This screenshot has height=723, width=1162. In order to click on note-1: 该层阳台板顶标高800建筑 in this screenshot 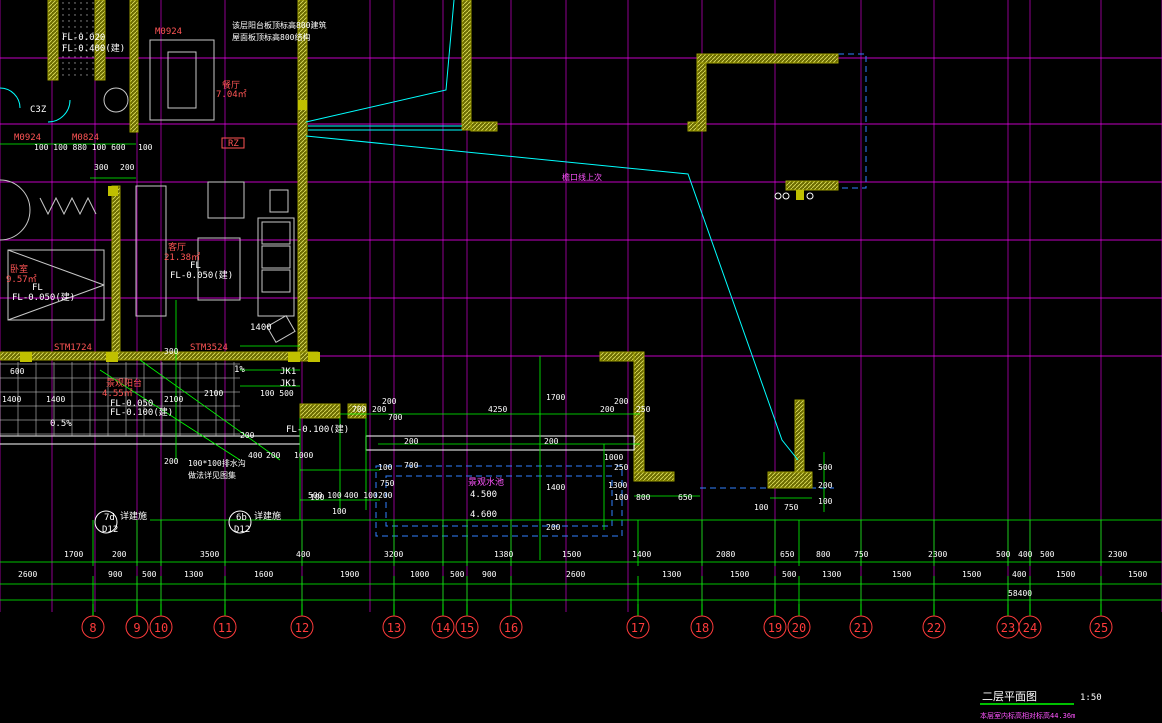, I will do `click(279, 25)`.